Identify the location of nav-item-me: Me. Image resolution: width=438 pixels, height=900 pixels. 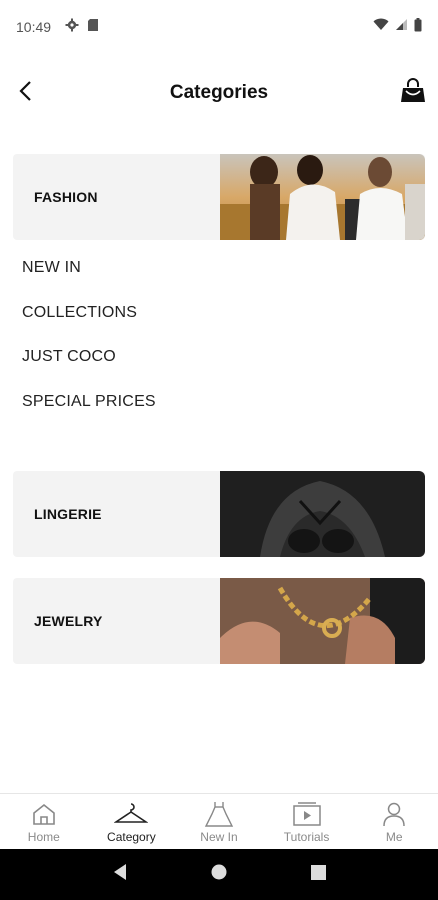
(394, 821).